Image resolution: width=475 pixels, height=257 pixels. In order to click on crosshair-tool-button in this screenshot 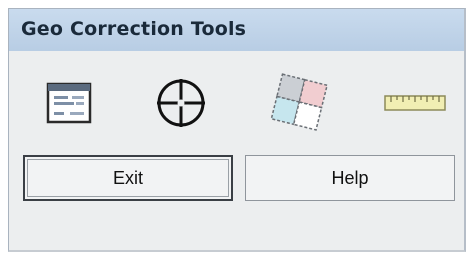, I will do `click(181, 103)`.